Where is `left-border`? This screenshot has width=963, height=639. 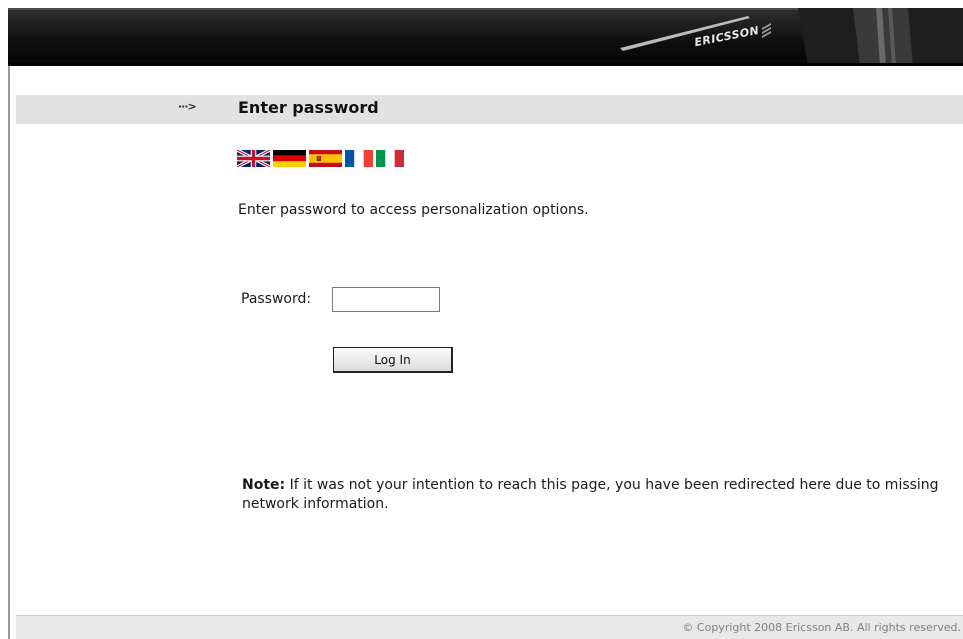
left-border is located at coordinates (9, 323).